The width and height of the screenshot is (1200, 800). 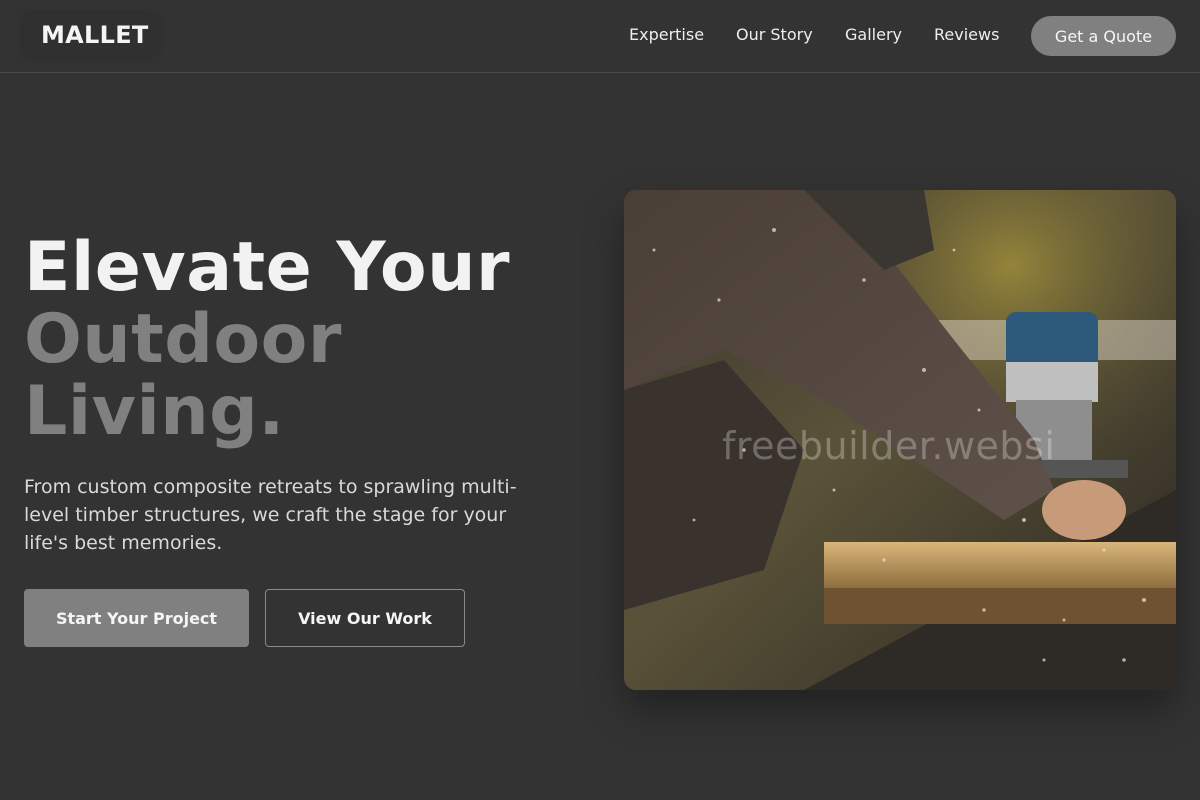 What do you see at coordinates (774, 34) in the screenshot?
I see `nav-link-our-story: Our Story` at bounding box center [774, 34].